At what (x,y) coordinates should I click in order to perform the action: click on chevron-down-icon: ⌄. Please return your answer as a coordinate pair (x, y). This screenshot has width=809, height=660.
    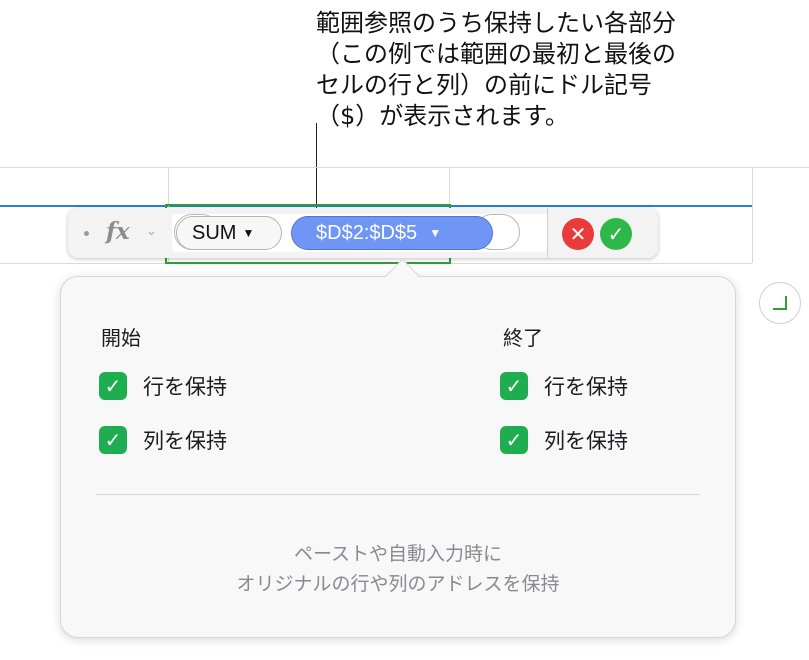
    Looking at the image, I should click on (151, 231).